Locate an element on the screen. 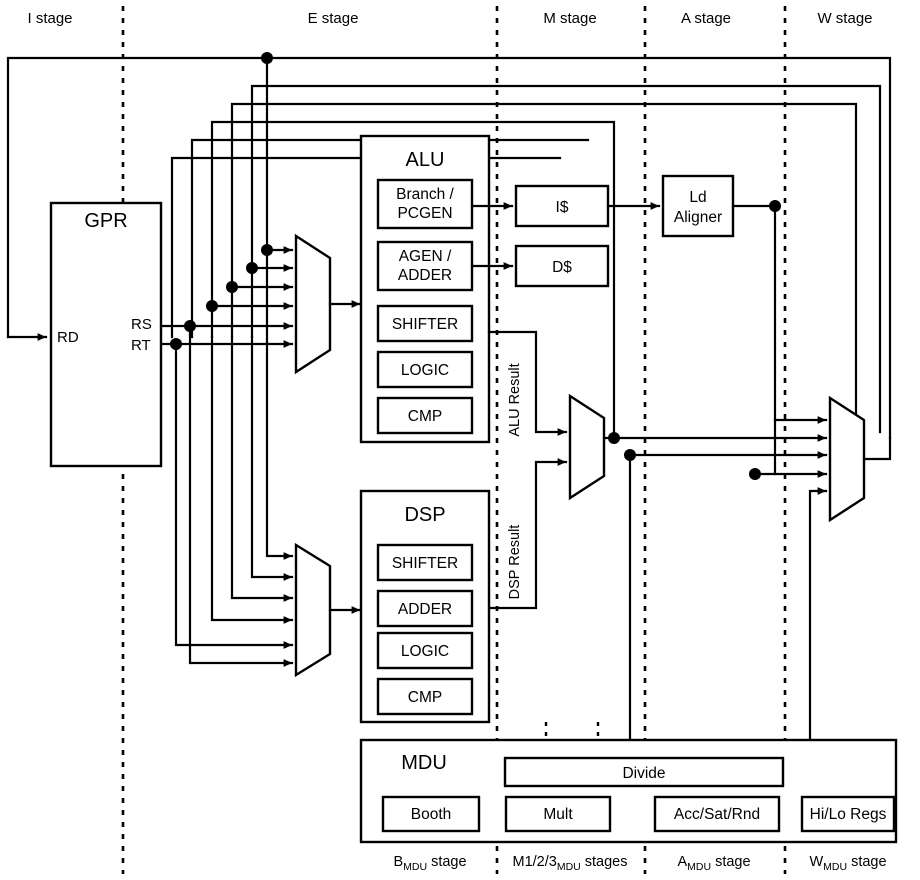 The height and width of the screenshot is (880, 920). mdu-stage-a-main: A is located at coordinates (682, 862).